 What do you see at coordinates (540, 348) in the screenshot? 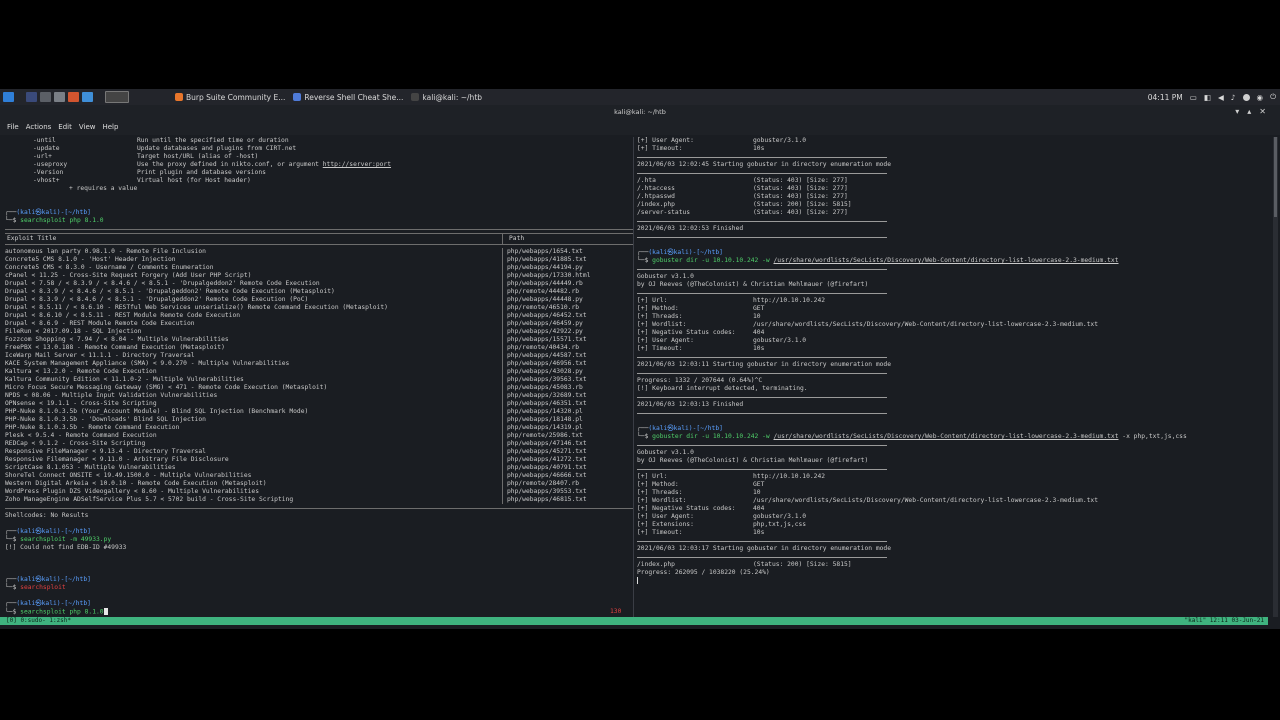
I see `exploit-path: php/remote/40434.rb` at bounding box center [540, 348].